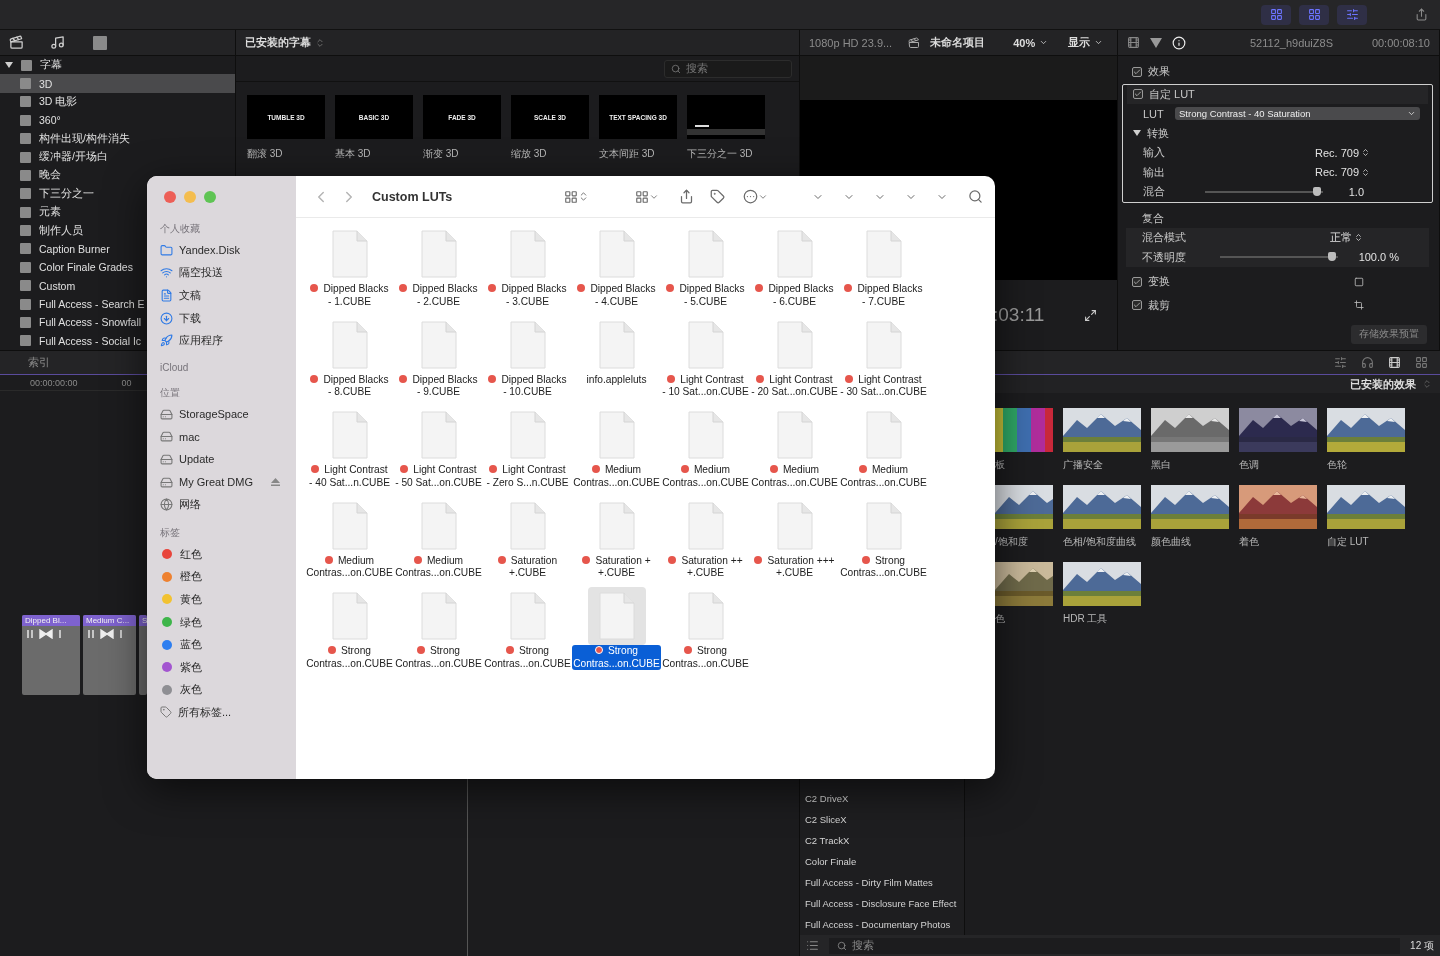 This screenshot has height=956, width=1440. Describe the element at coordinates (755, 196) in the screenshot. I see `more-button` at that location.